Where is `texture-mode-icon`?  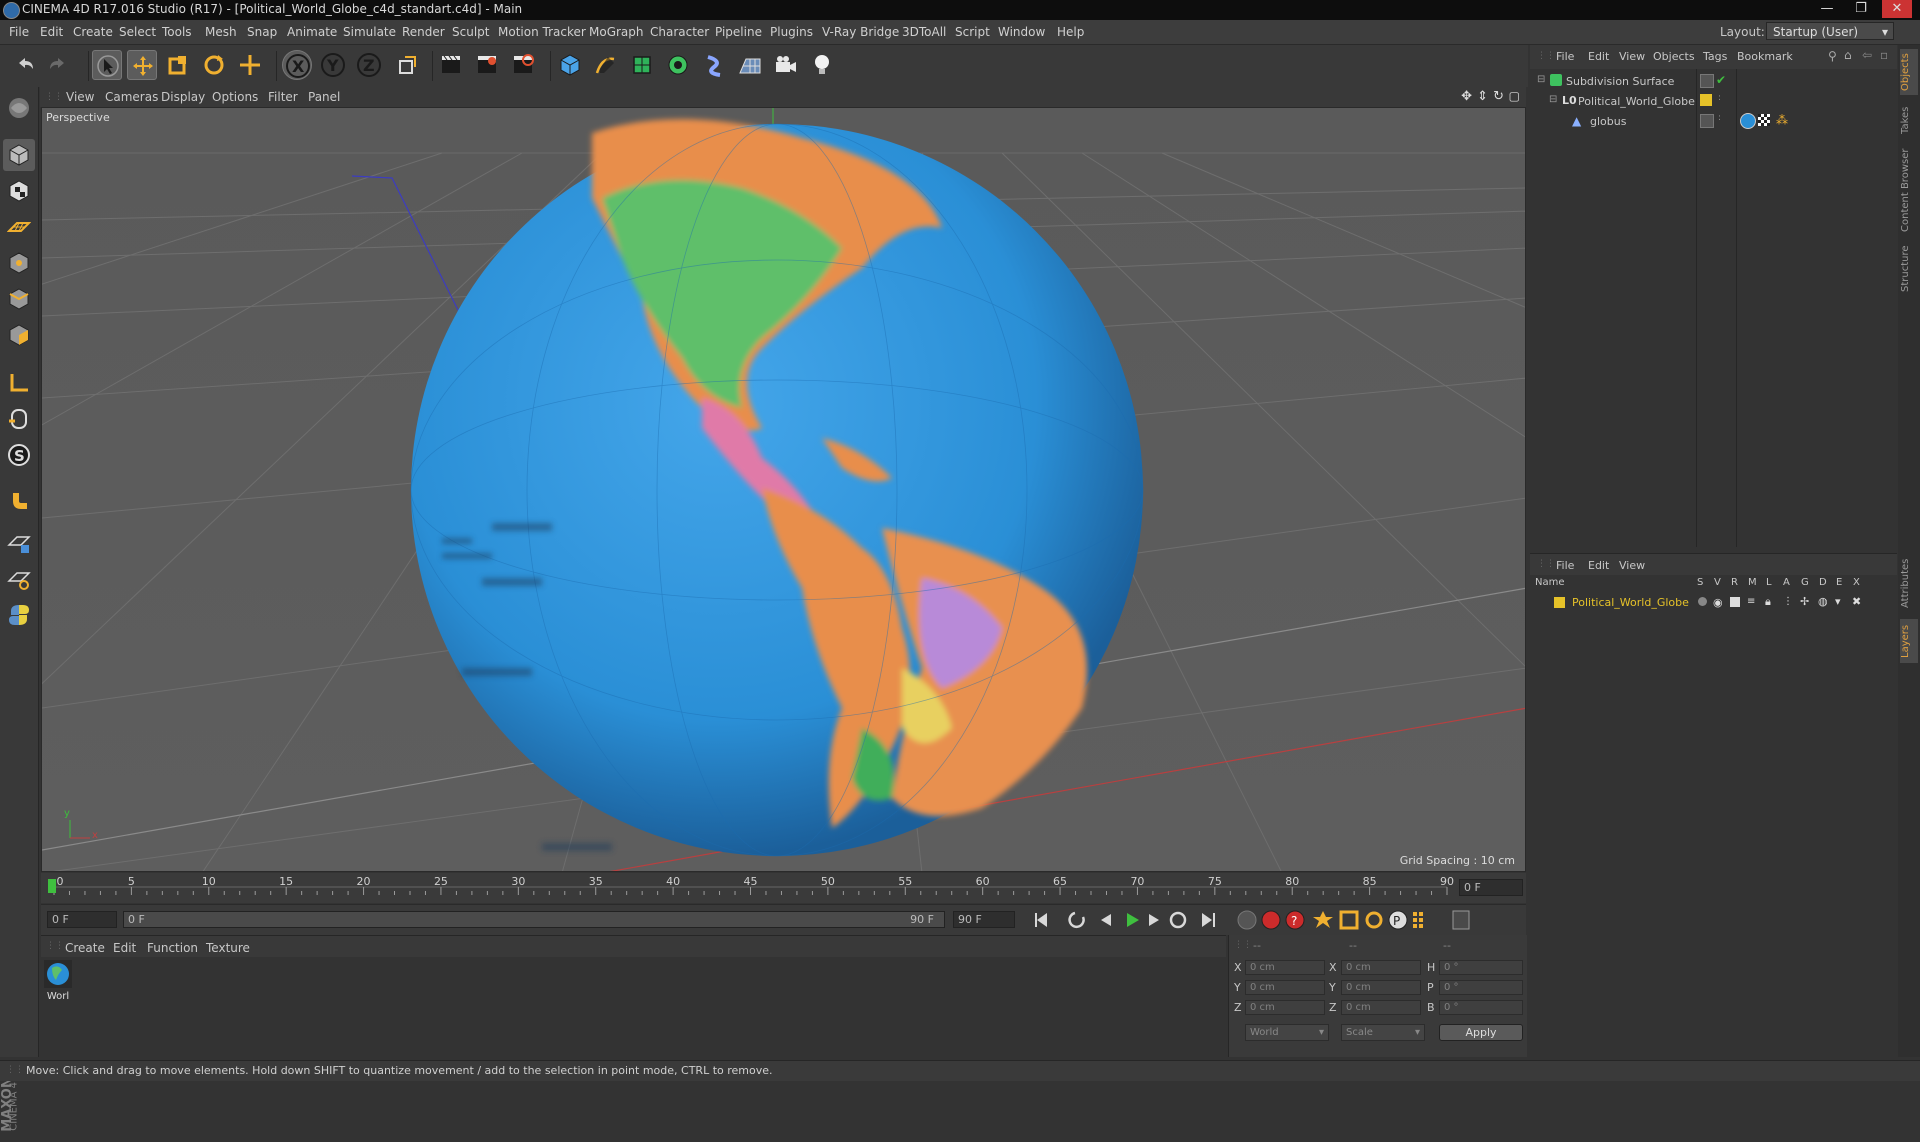 texture-mode-icon is located at coordinates (19, 191).